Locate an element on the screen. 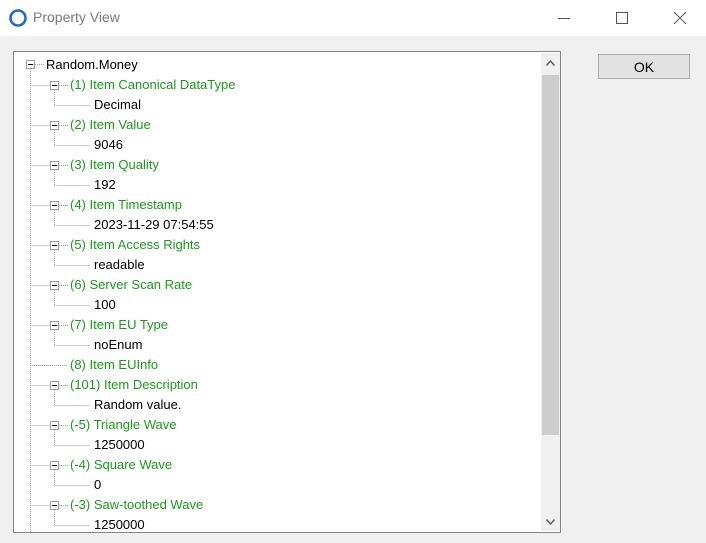  property-value: 100 is located at coordinates (105, 305).